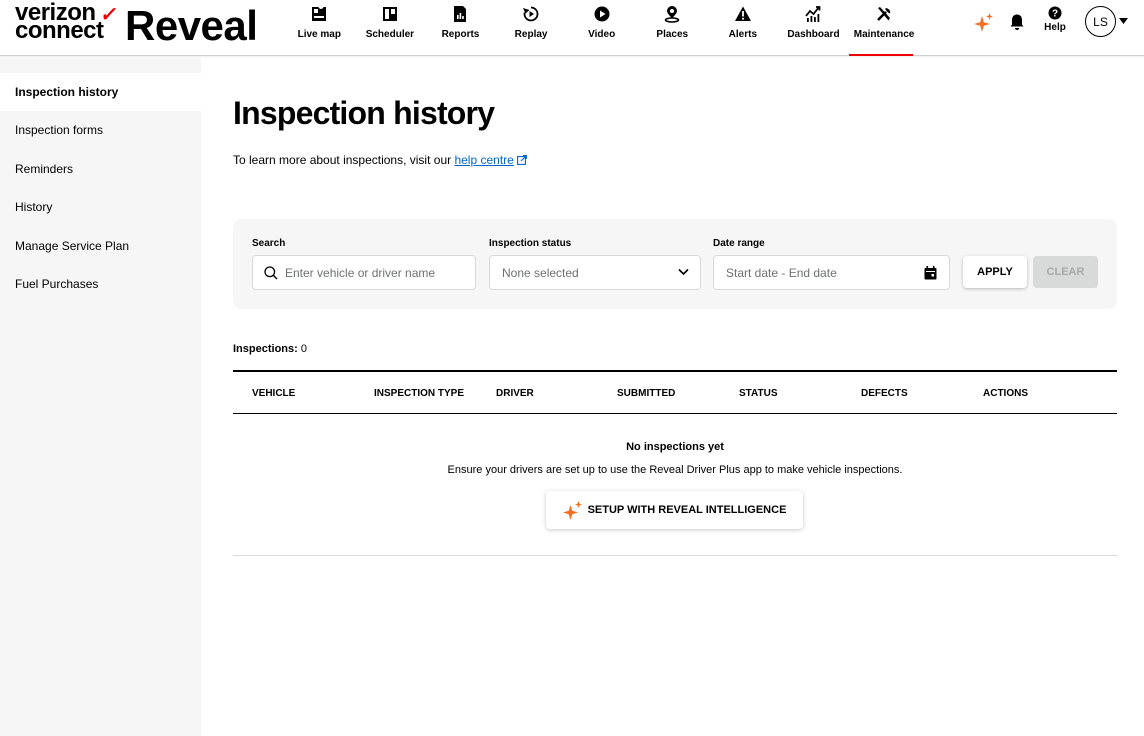 This screenshot has height=736, width=1144. What do you see at coordinates (672, 14) in the screenshot?
I see `places-icon` at bounding box center [672, 14].